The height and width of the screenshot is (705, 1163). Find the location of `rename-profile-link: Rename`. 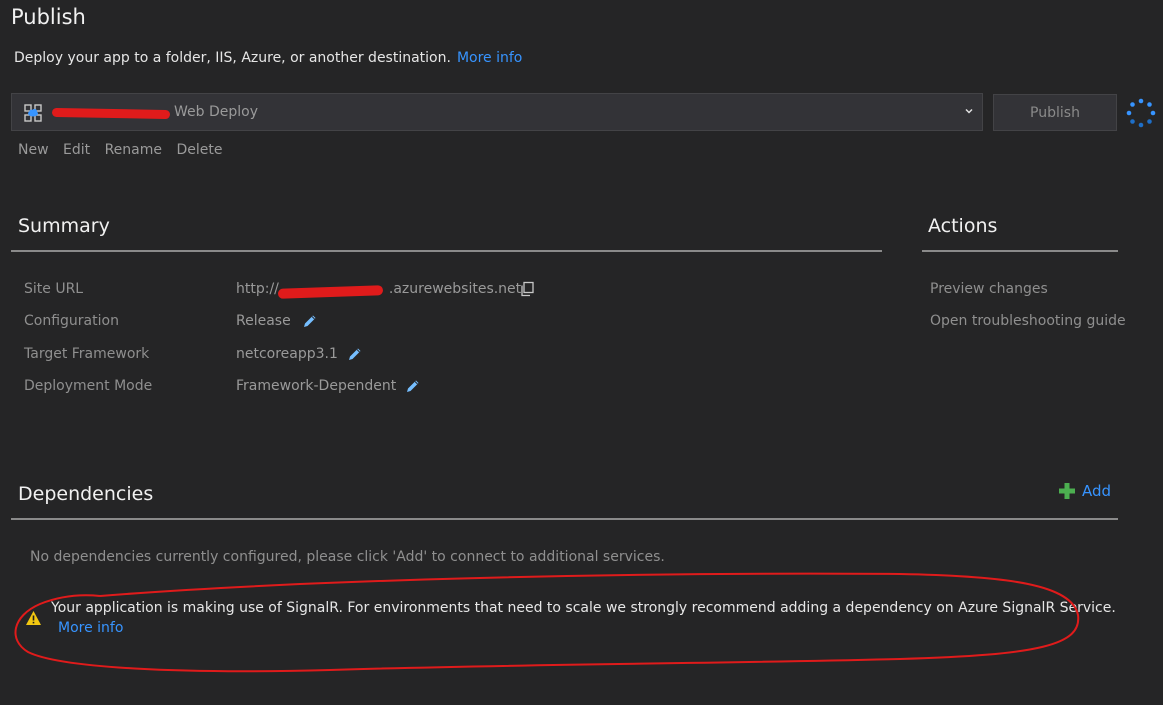

rename-profile-link: Rename is located at coordinates (133, 150).